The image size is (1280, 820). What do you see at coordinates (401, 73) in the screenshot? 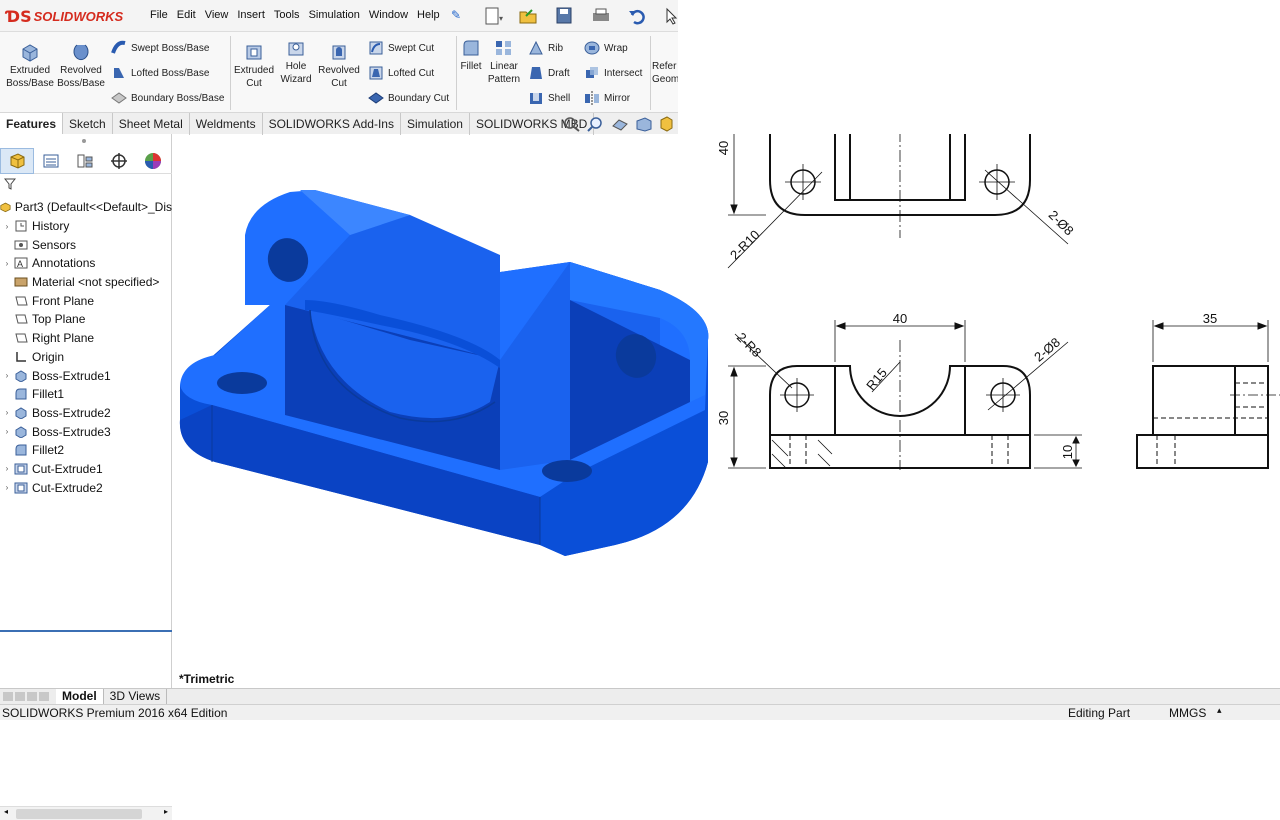
I see `lofted-cut-button: Lofted Cut` at bounding box center [401, 73].